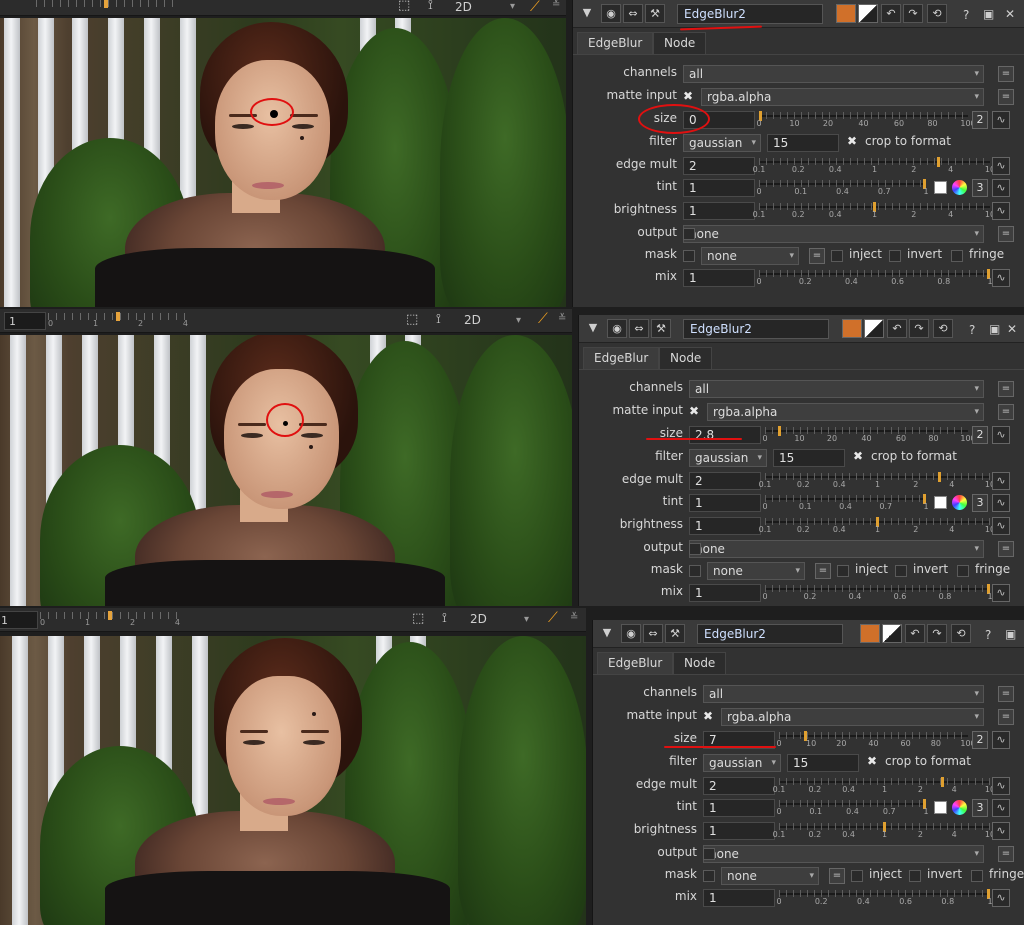  I want to click on size-field: 2.8, so click(725, 435).